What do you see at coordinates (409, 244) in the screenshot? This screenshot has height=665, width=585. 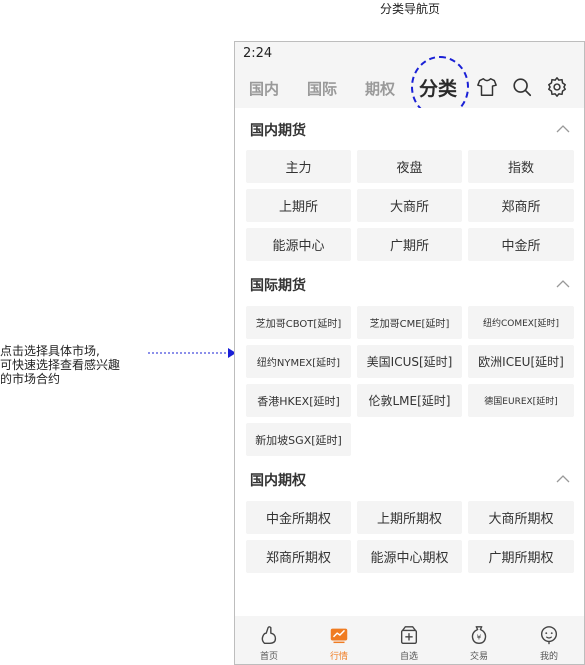 I see `category-button: 广期所` at bounding box center [409, 244].